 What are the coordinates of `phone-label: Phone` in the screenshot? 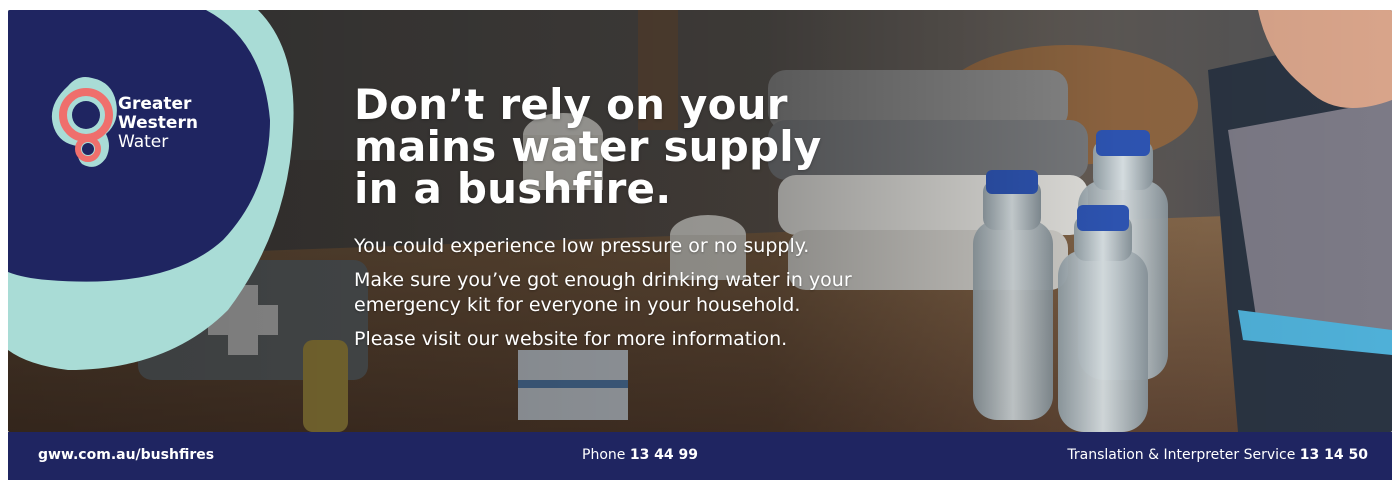 It's located at (604, 455).